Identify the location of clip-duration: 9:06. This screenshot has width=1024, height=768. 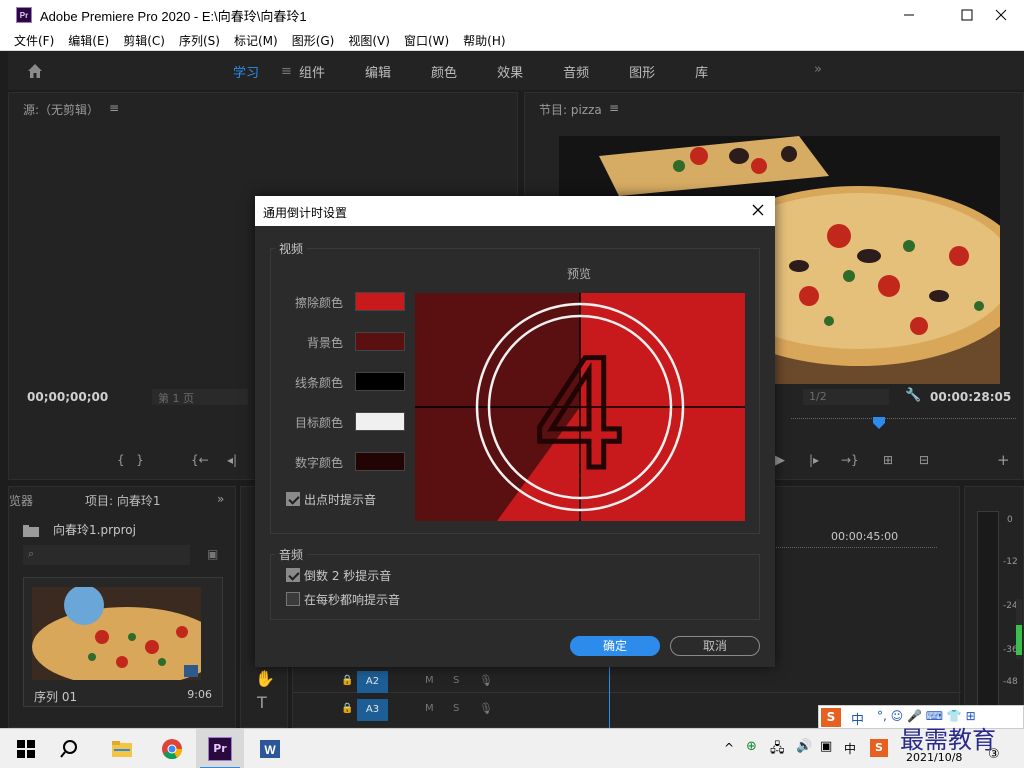
(199, 694).